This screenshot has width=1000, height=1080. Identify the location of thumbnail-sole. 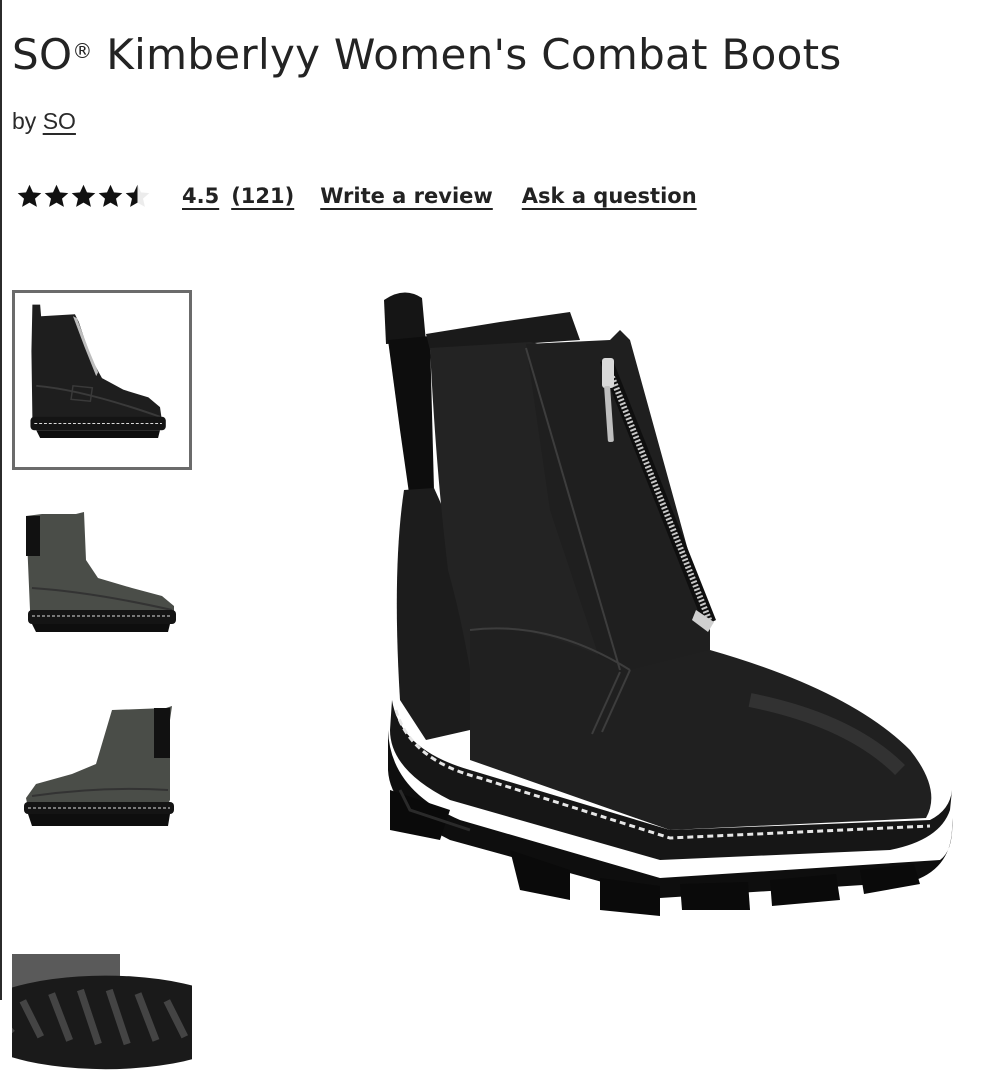
(102, 990).